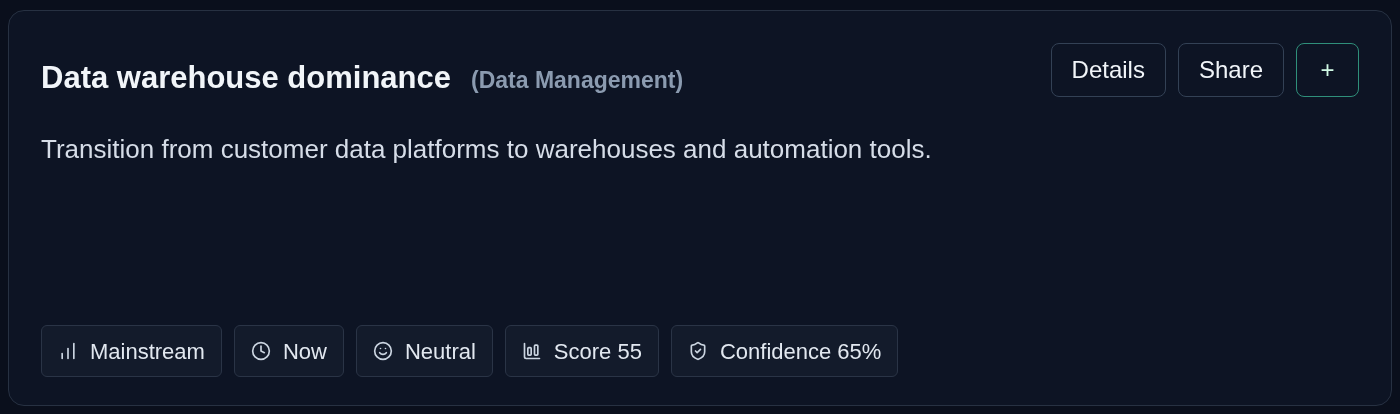 The width and height of the screenshot is (1400, 414). I want to click on tag-label: Confidence 65%, so click(800, 351).